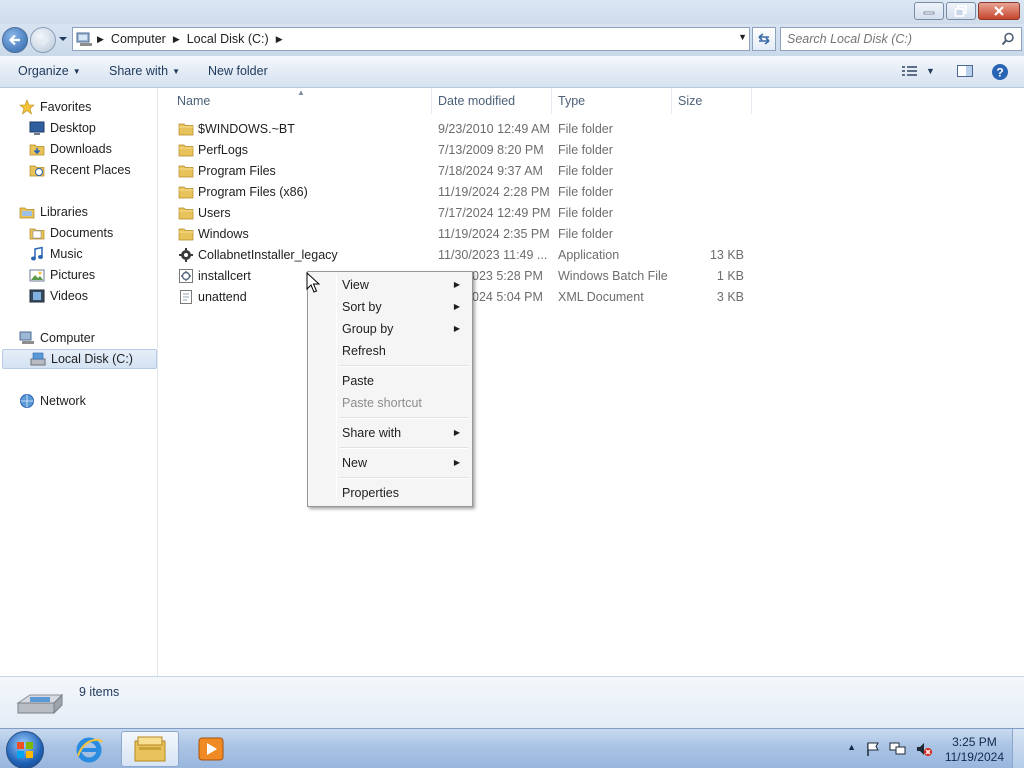 The height and width of the screenshot is (768, 1024). Describe the element at coordinates (742, 37) in the screenshot. I see `address-dropdown-icon: ▼` at that location.